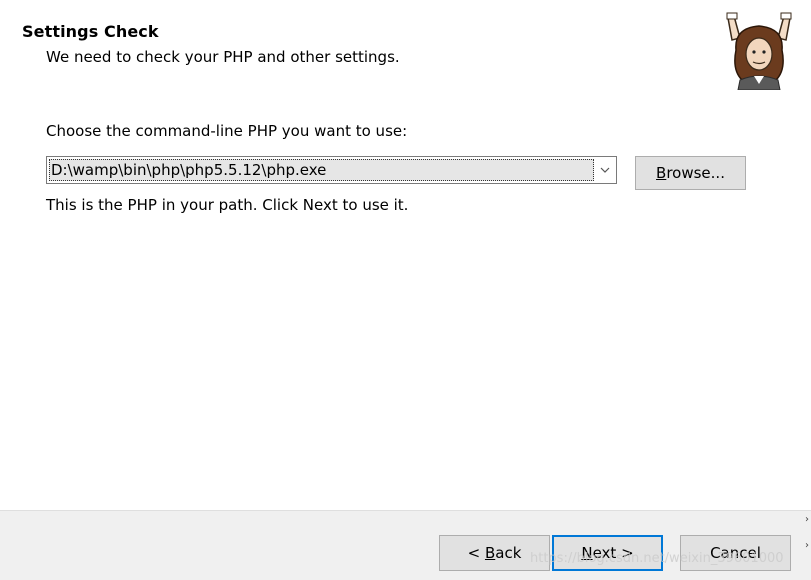  What do you see at coordinates (476, 553) in the screenshot?
I see `back-prefix: <` at bounding box center [476, 553].